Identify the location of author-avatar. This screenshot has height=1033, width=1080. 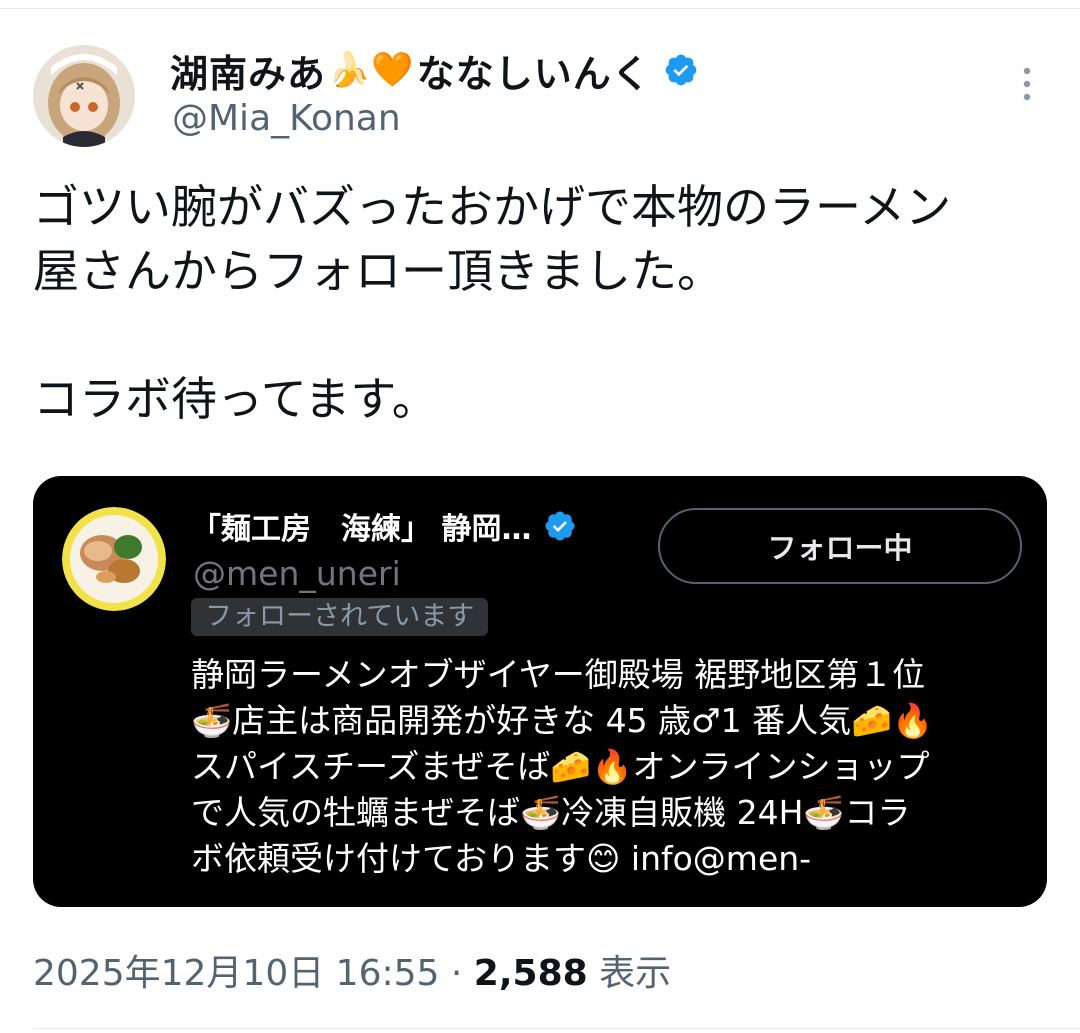
(84, 96).